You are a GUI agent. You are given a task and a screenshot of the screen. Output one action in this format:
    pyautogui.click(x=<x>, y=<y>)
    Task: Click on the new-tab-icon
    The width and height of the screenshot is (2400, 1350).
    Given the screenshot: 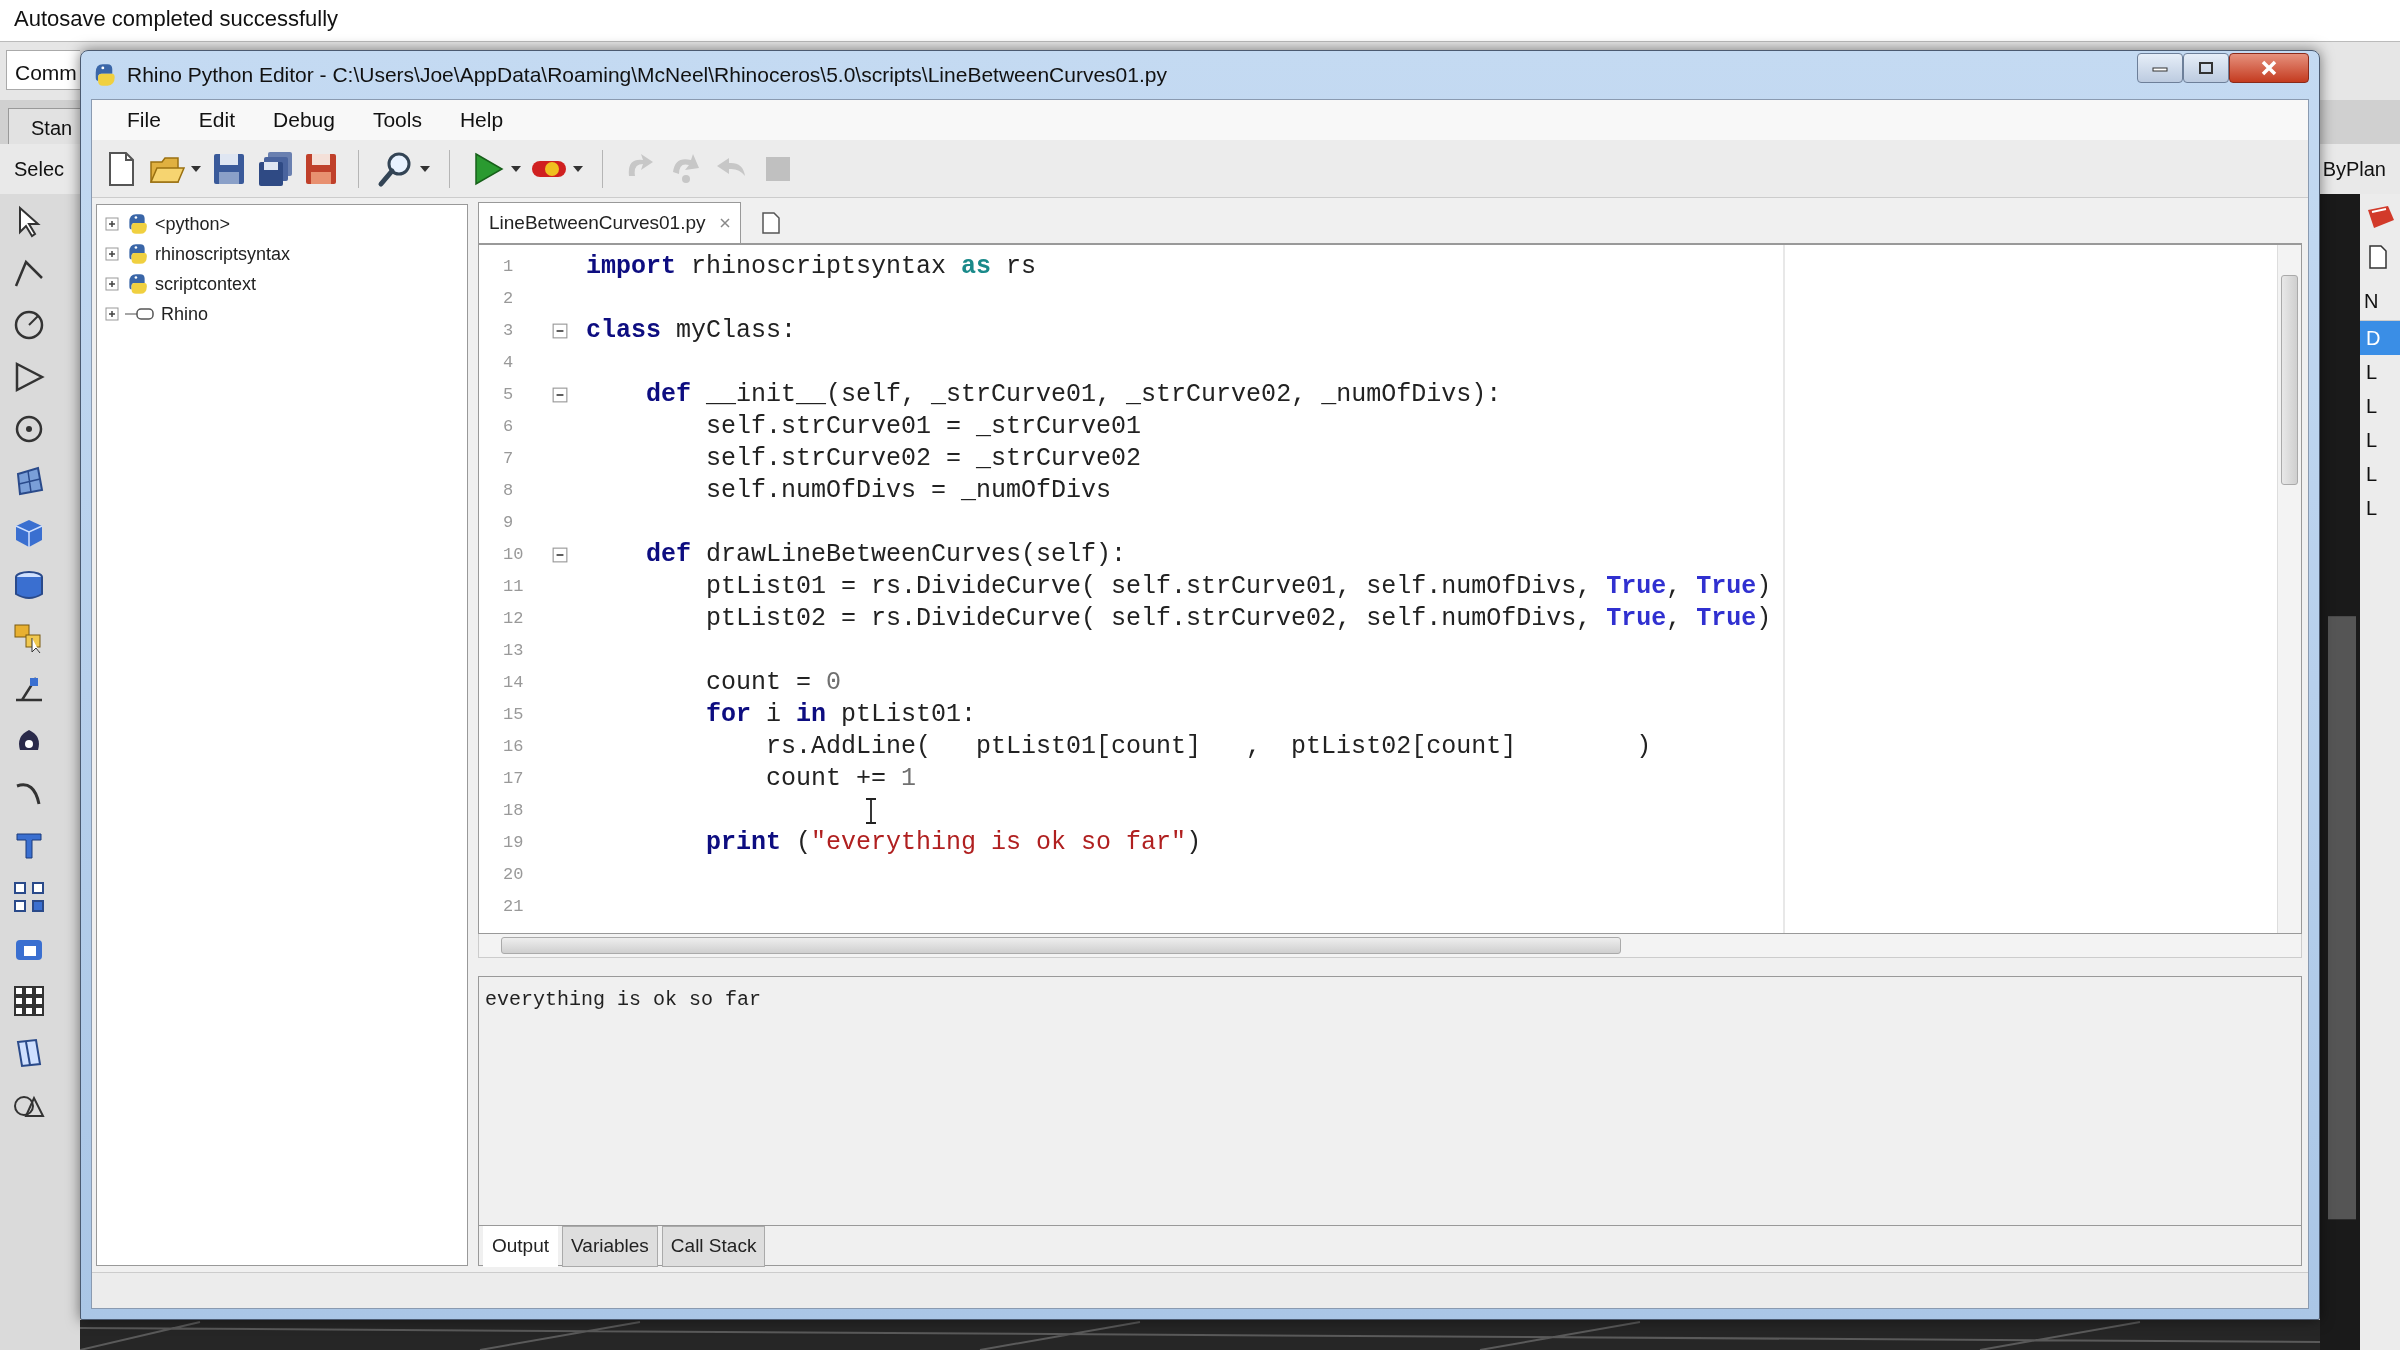 What is the action you would take?
    pyautogui.click(x=770, y=223)
    